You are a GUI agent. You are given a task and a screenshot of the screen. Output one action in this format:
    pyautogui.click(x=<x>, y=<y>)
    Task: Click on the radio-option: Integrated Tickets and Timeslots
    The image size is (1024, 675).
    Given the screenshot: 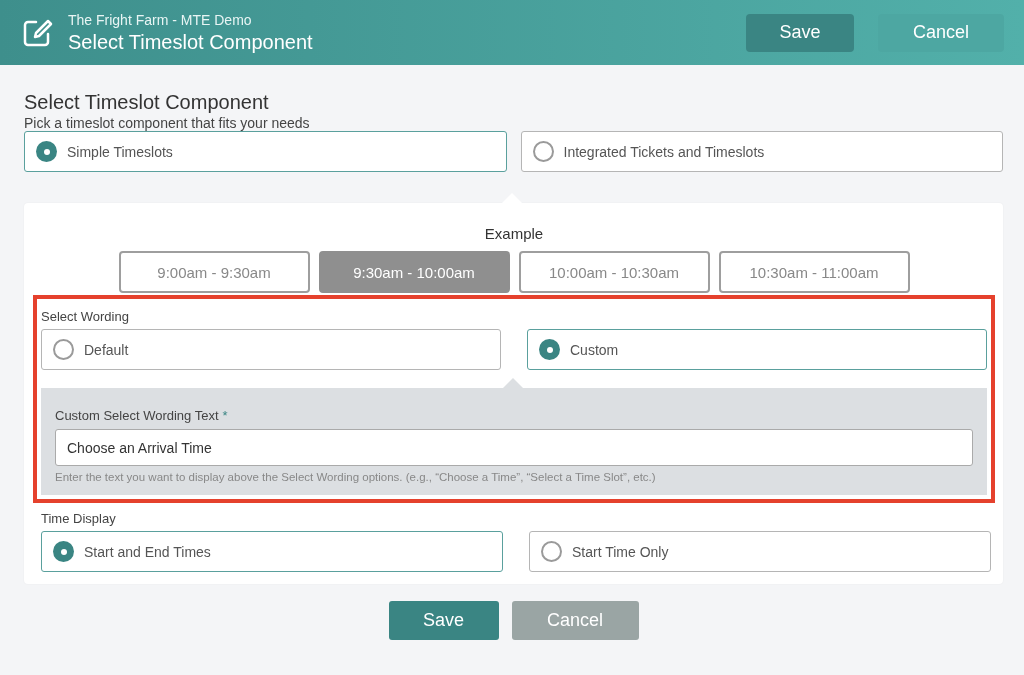 What is the action you would take?
    pyautogui.click(x=761, y=151)
    